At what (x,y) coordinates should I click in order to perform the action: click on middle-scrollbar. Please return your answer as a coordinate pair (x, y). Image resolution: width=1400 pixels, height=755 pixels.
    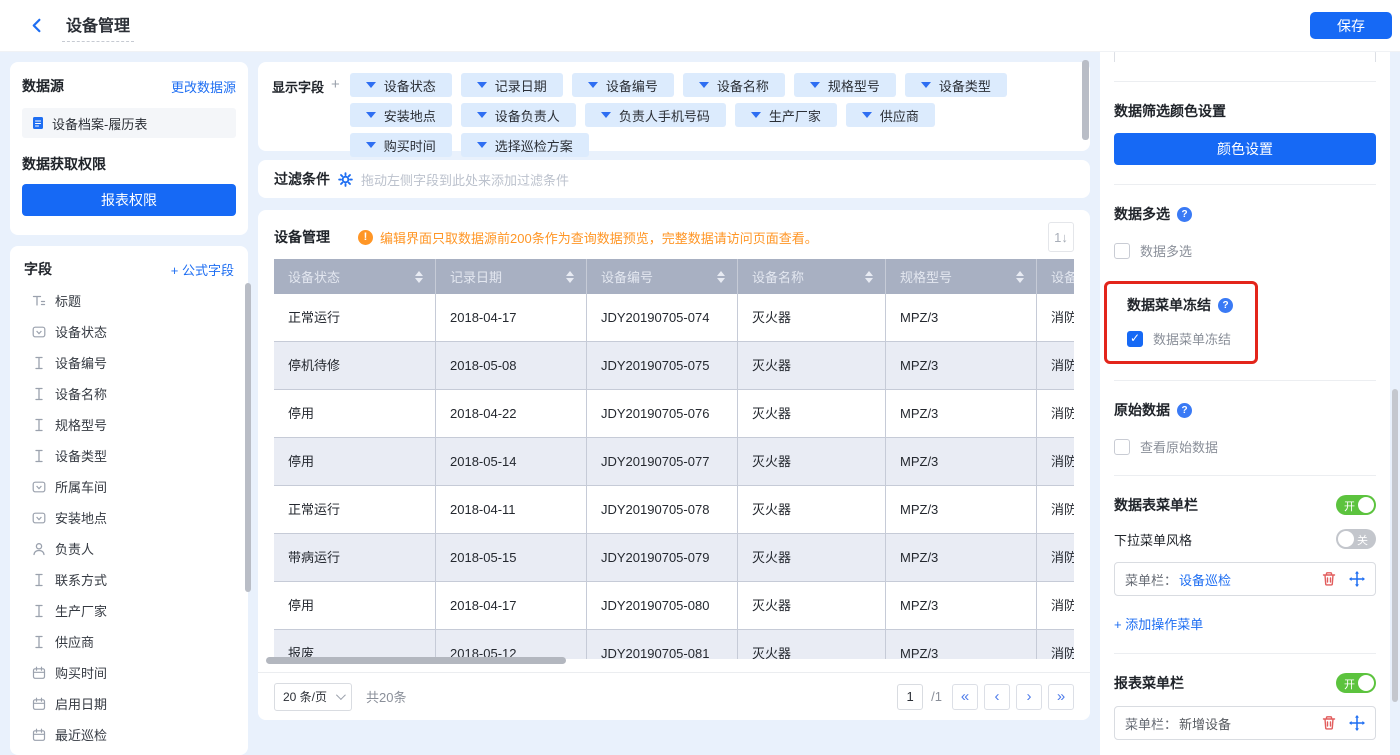
    Looking at the image, I should click on (1085, 100).